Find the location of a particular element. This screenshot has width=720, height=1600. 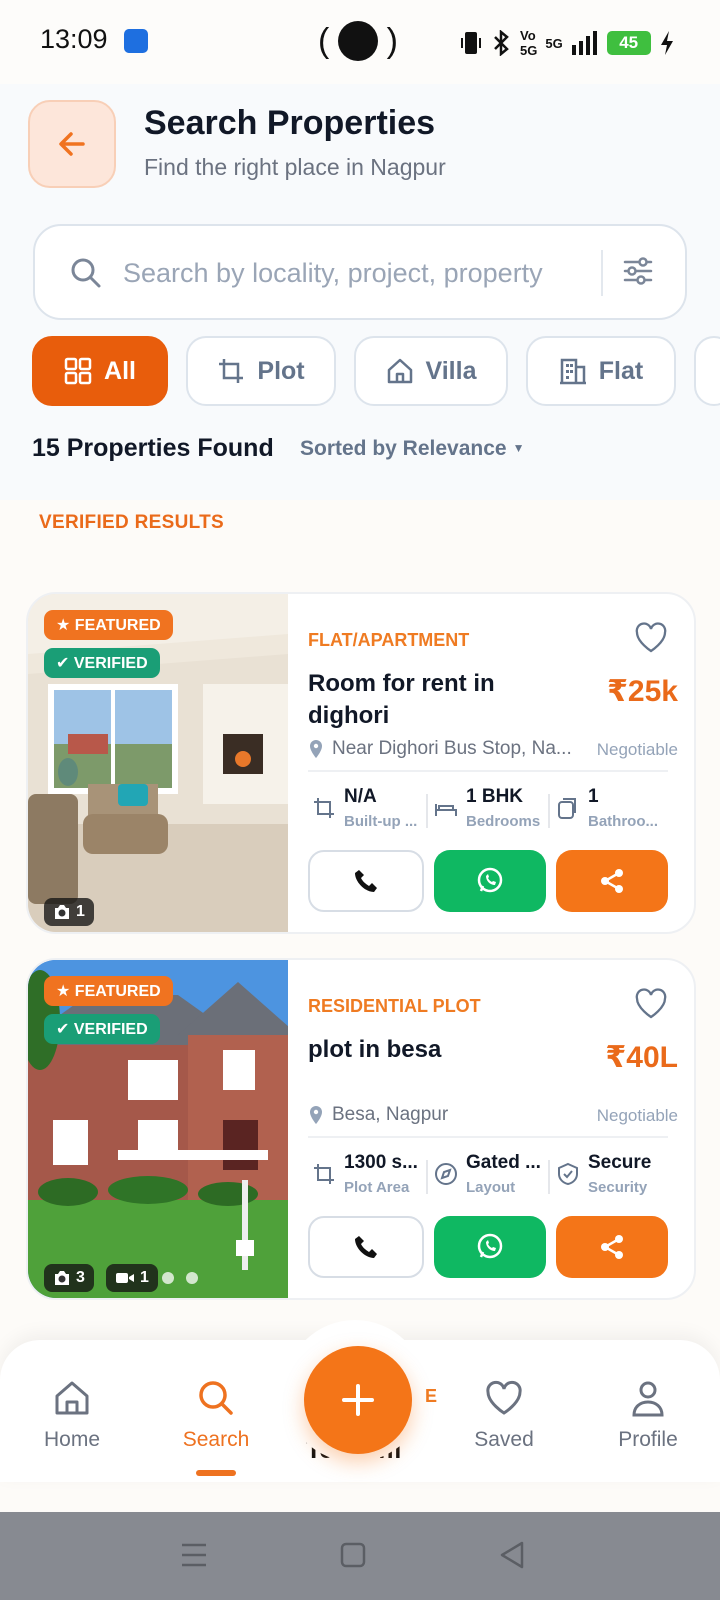

filter-chip-villa: Villa is located at coordinates (431, 371).